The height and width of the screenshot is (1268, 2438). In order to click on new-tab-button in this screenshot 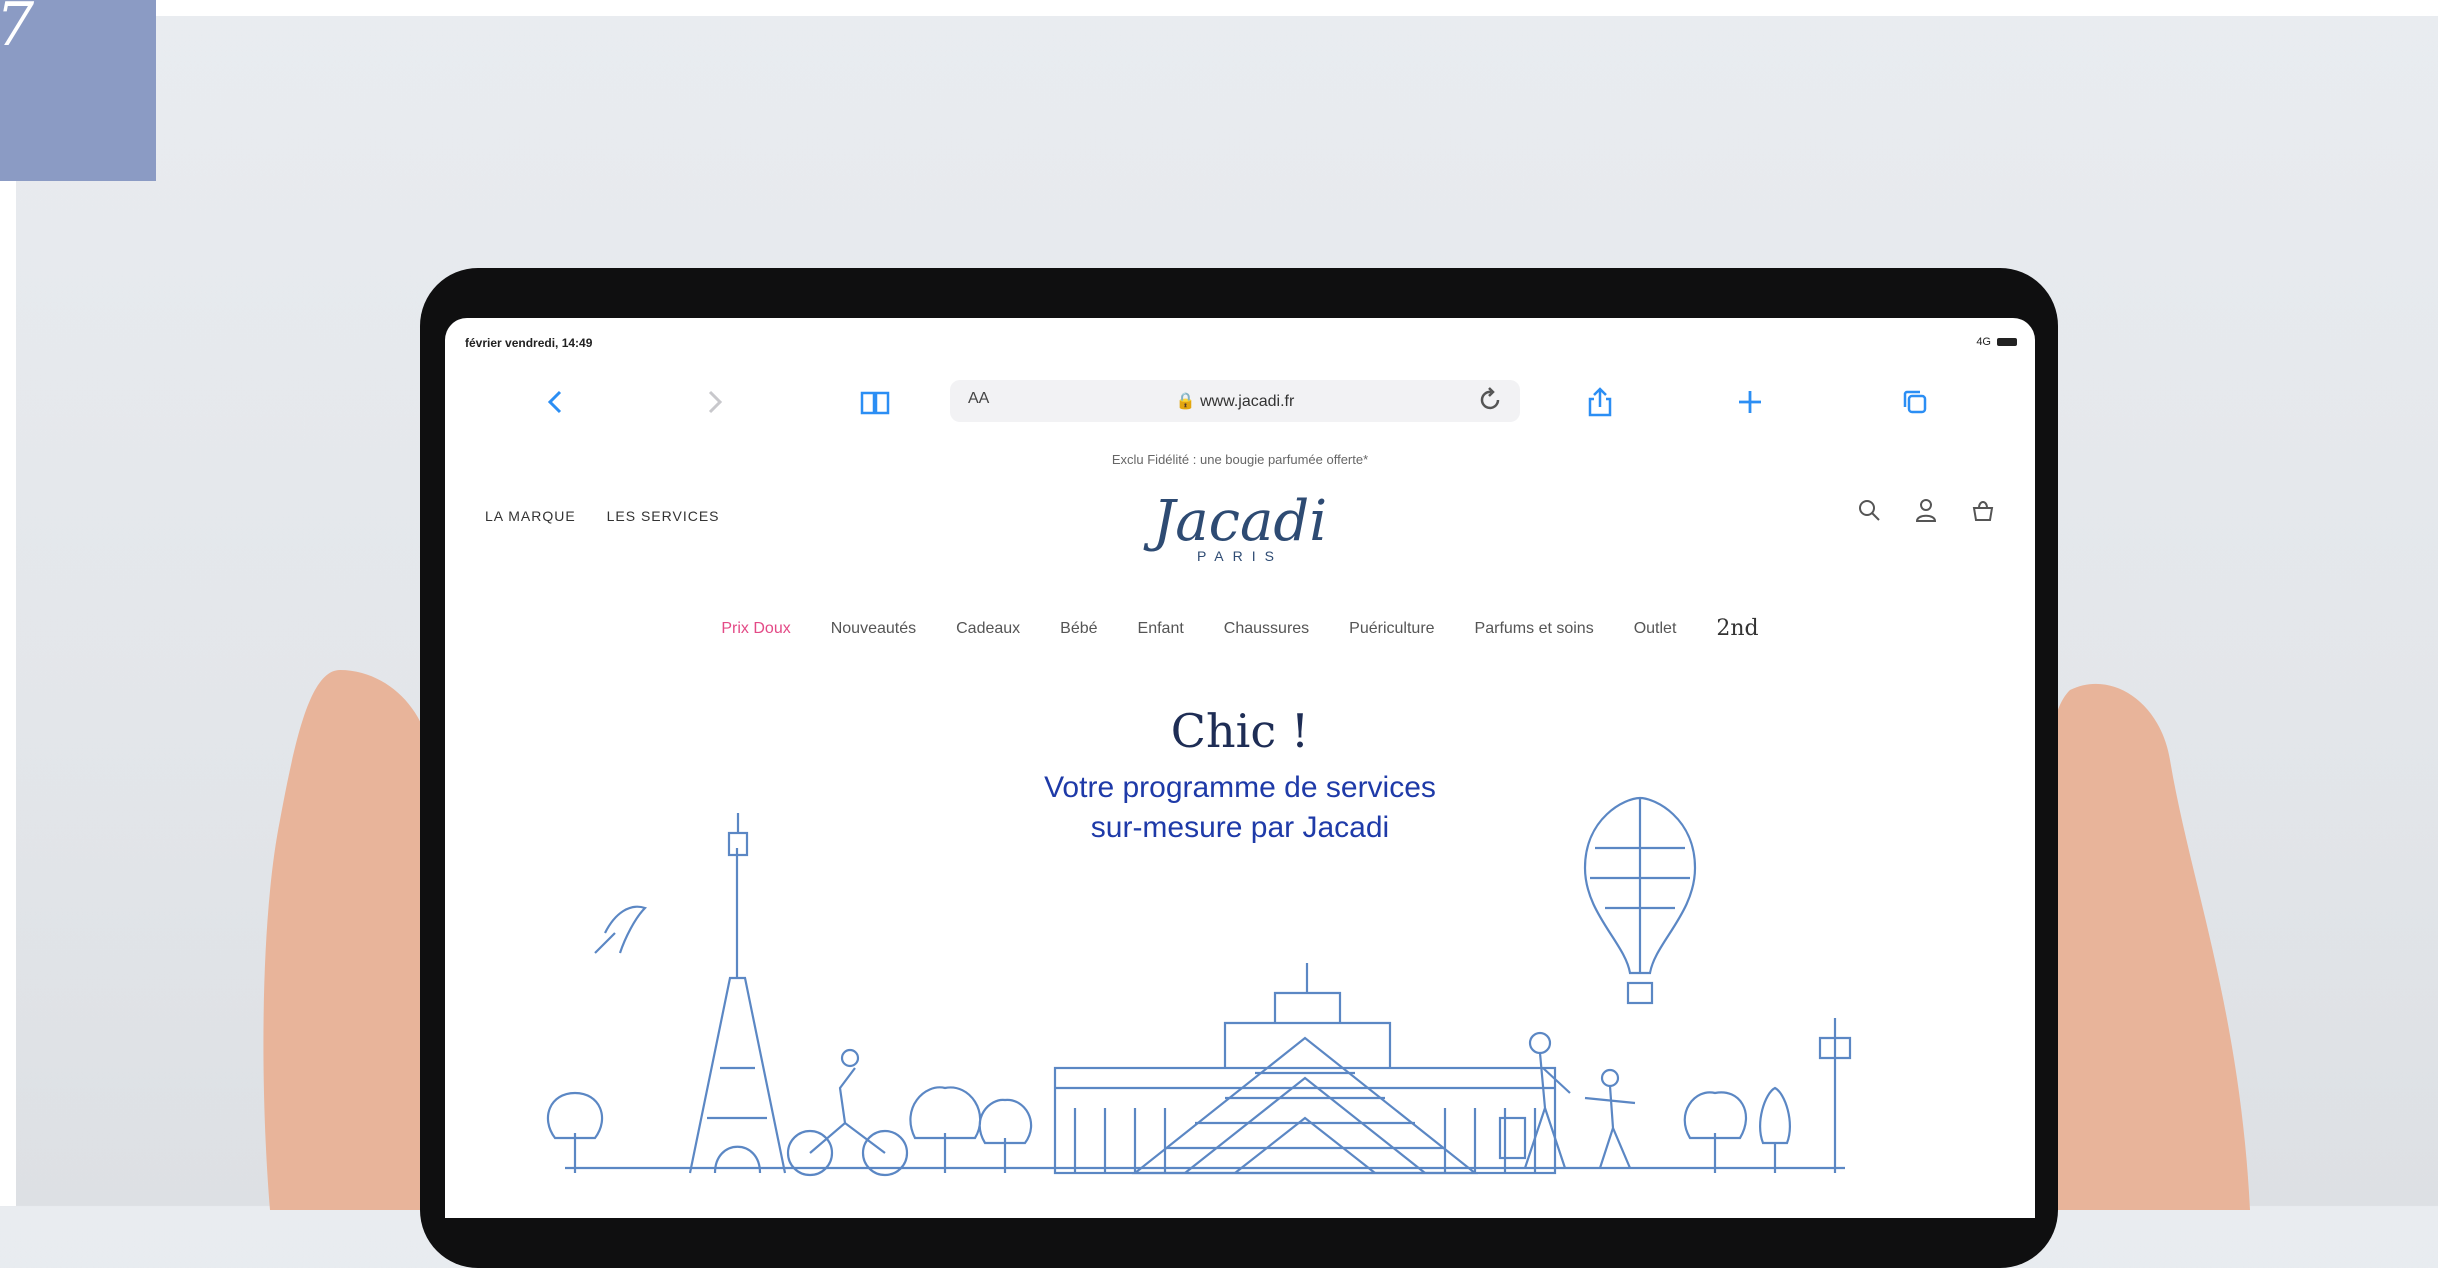, I will do `click(1750, 402)`.